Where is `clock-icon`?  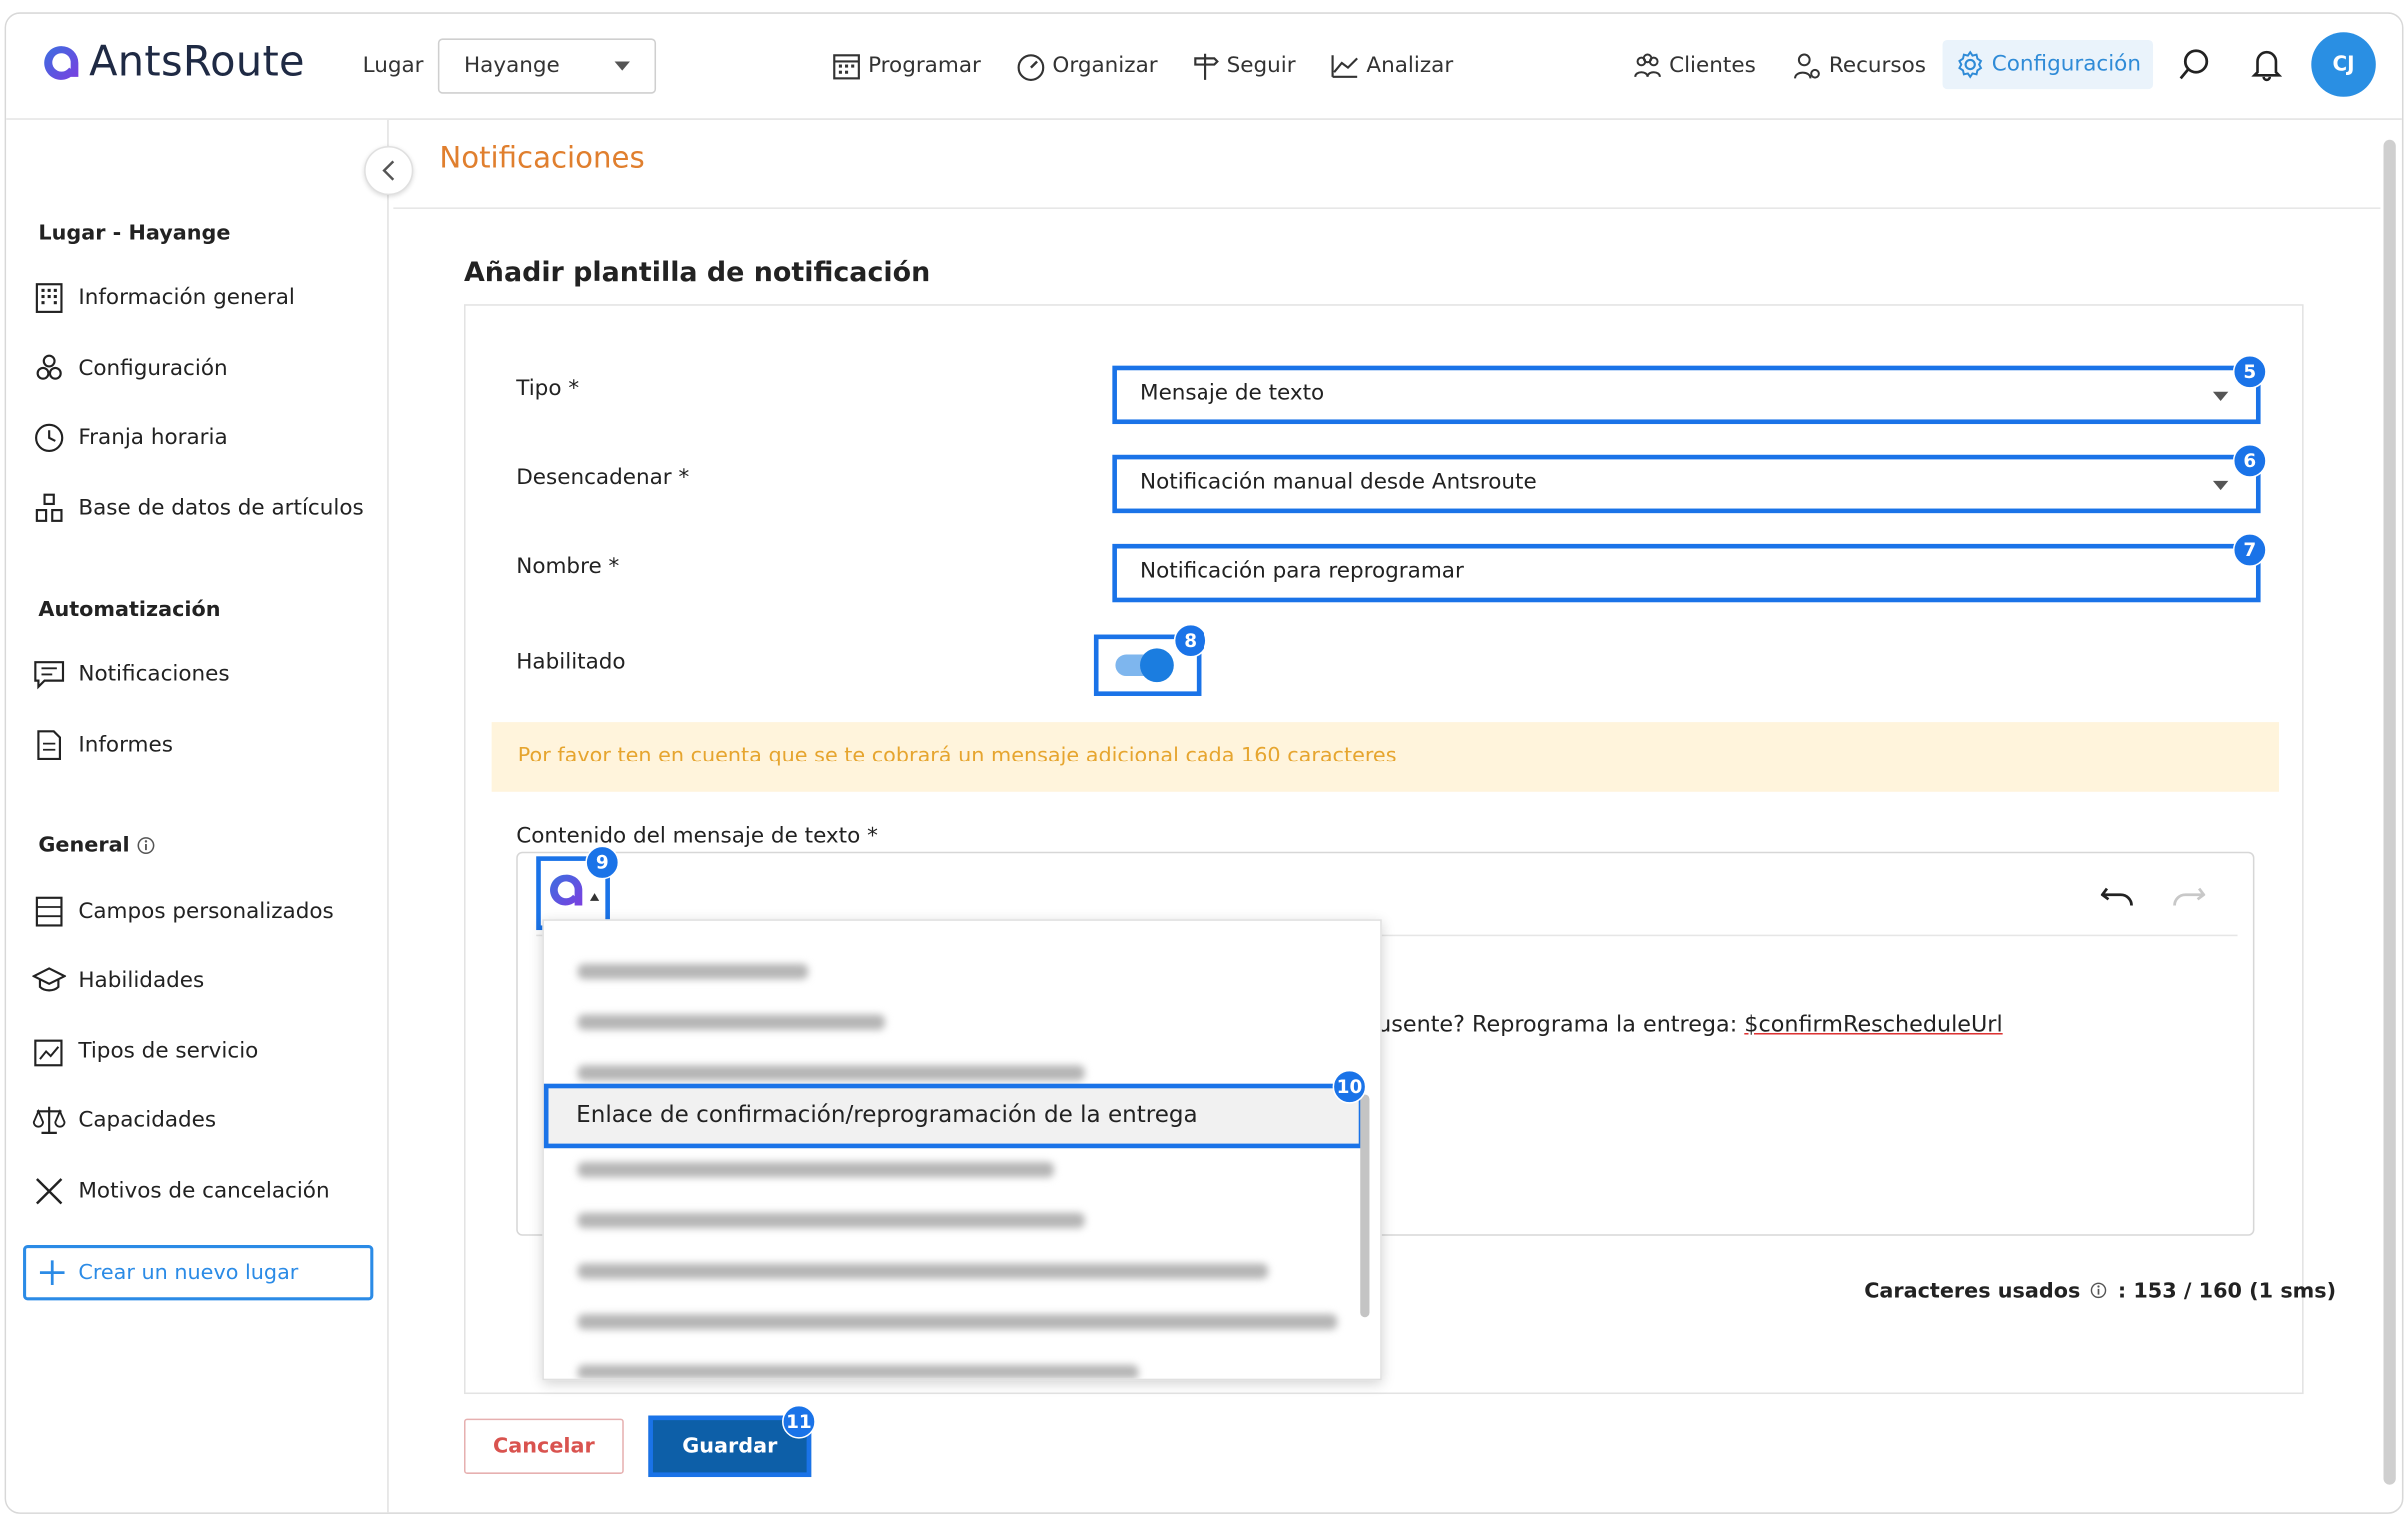
clock-icon is located at coordinates (49, 438).